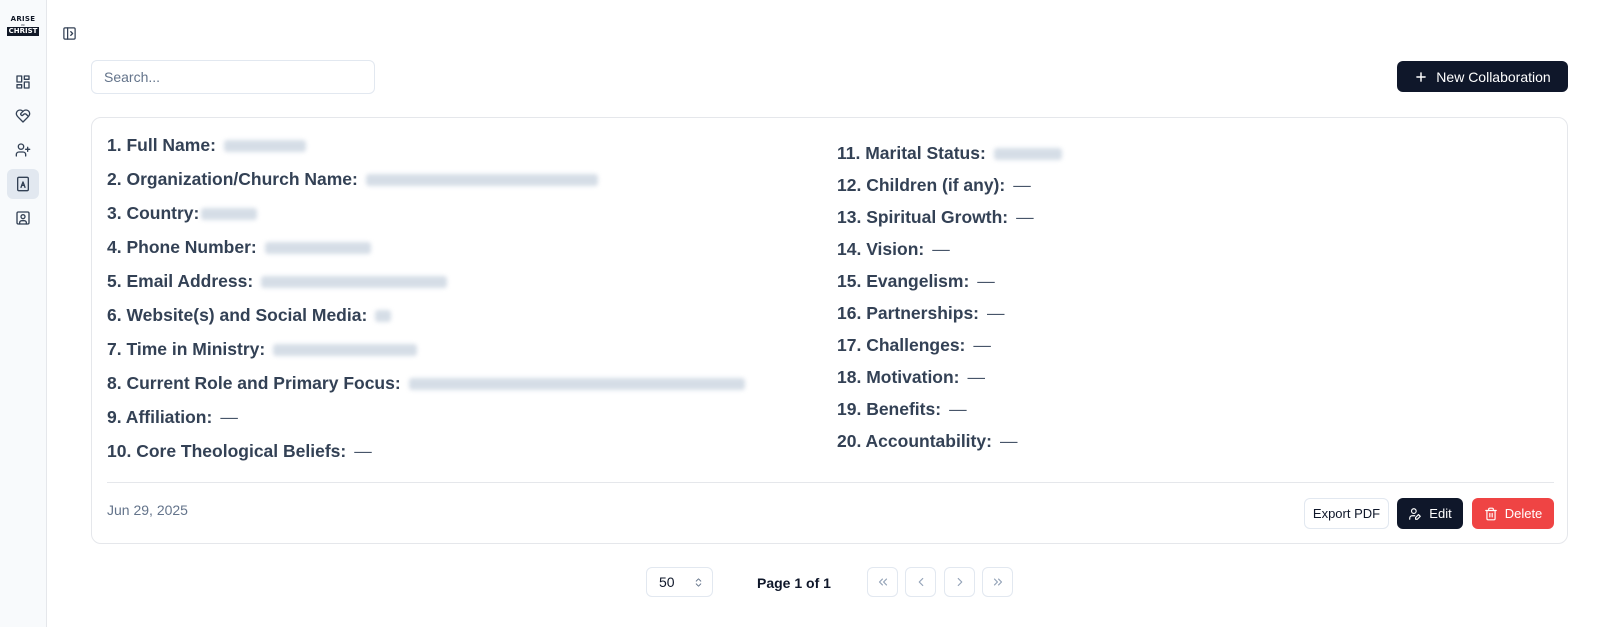 The height and width of the screenshot is (627, 1600). Describe the element at coordinates (901, 345) in the screenshot. I see `field-label: 17. Challenges:` at that location.